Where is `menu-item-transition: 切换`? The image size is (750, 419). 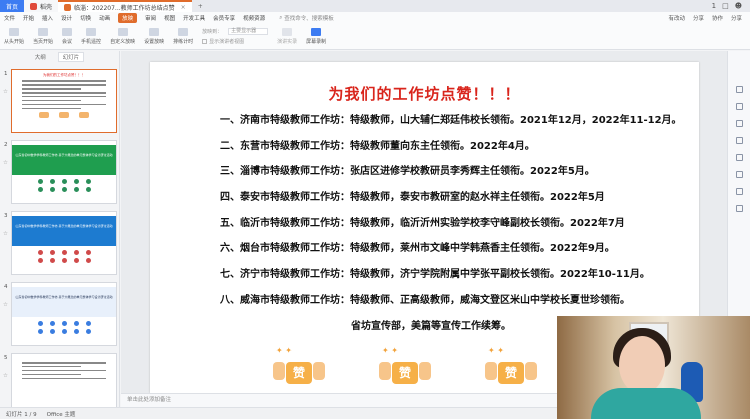 menu-item-transition: 切换 is located at coordinates (85, 18).